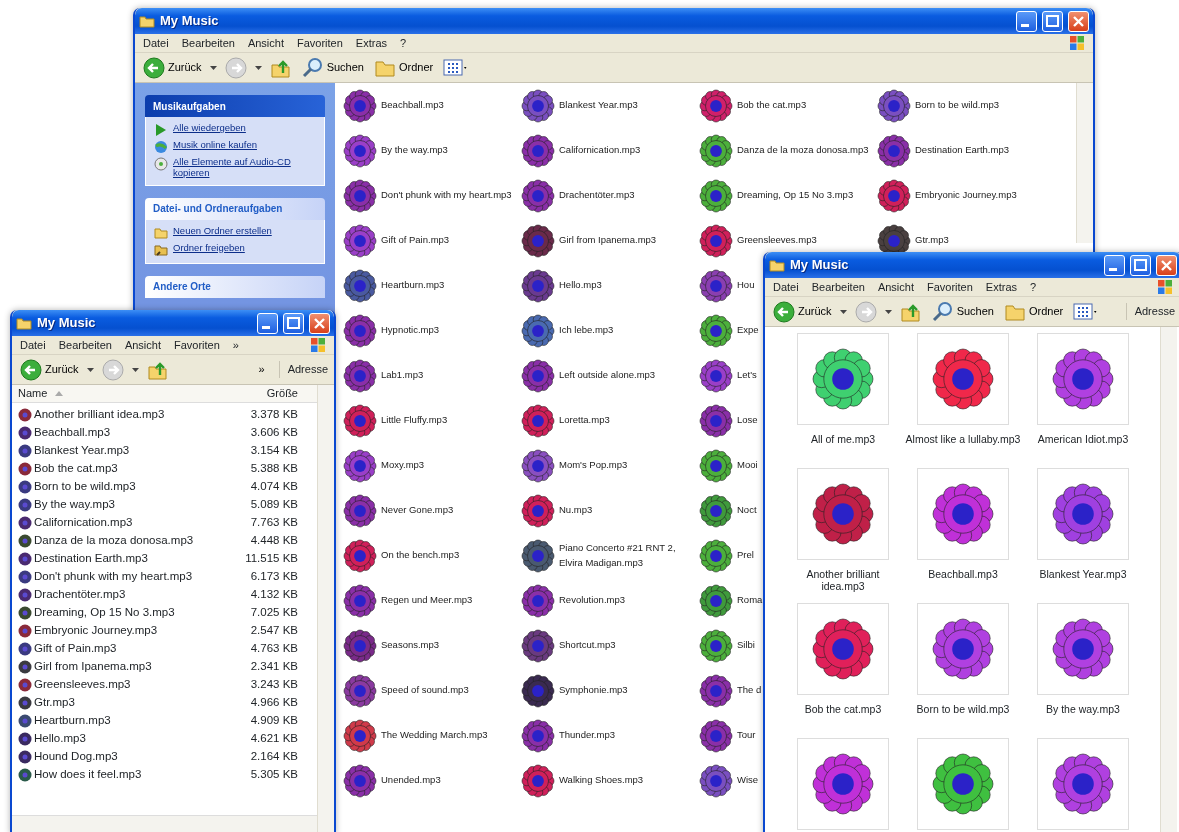 The image size is (1179, 832). I want to click on file-name: Regen und Meer.mp3, so click(427, 600).